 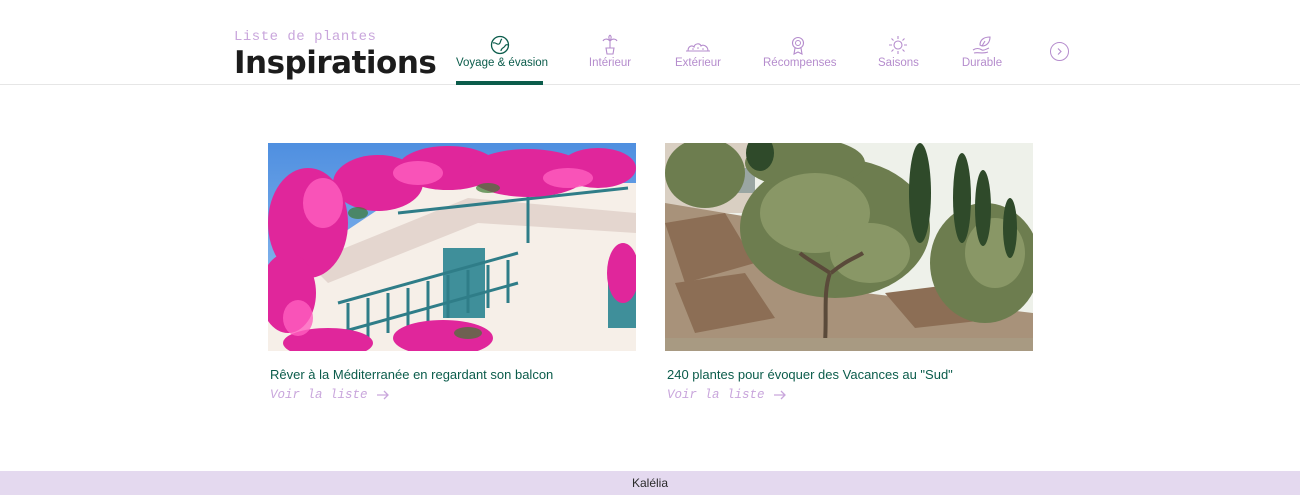 I want to click on tab-label: Extérieur, so click(x=698, y=63).